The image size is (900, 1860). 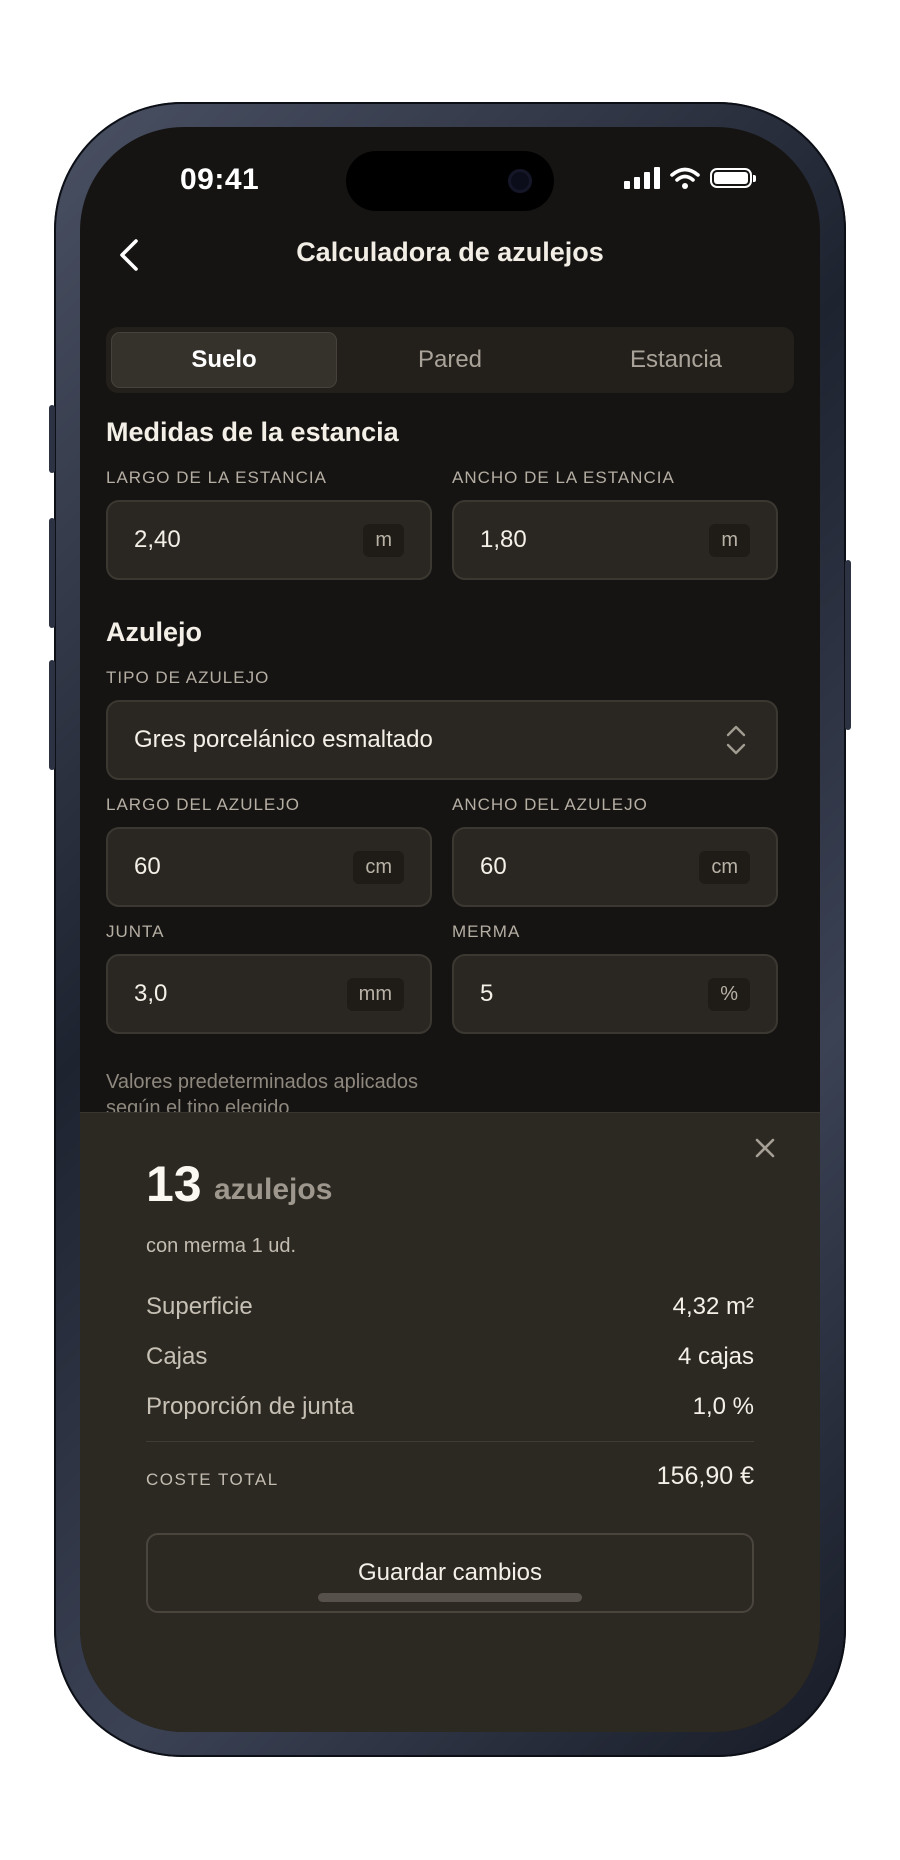 What do you see at coordinates (676, 360) in the screenshot?
I see `tab-estancia: Estancia` at bounding box center [676, 360].